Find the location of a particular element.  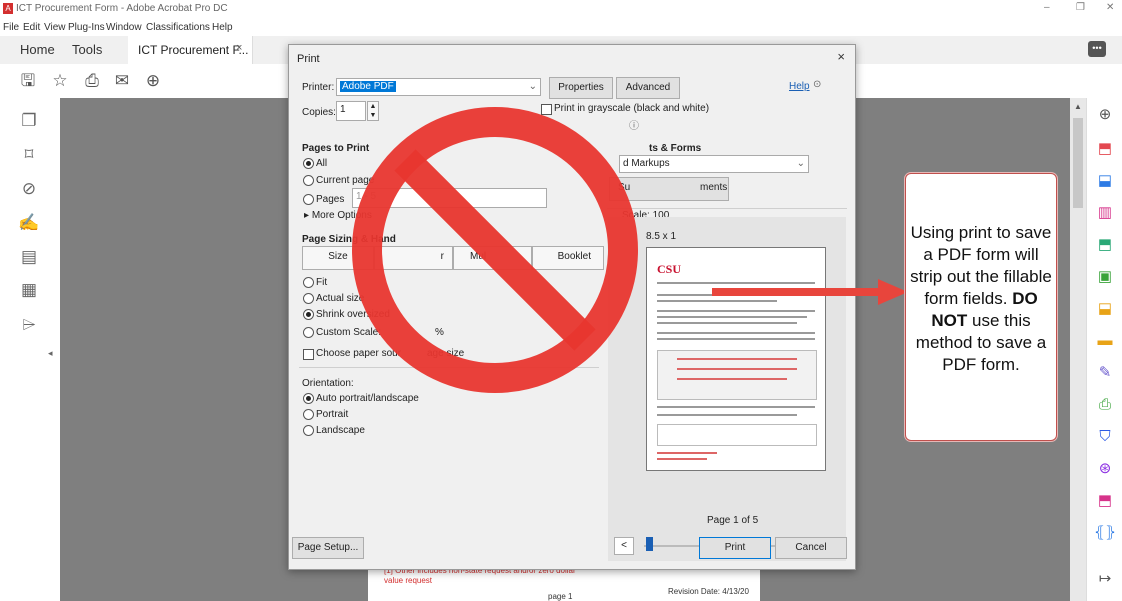

document-icon: ▤ is located at coordinates (29, 257).